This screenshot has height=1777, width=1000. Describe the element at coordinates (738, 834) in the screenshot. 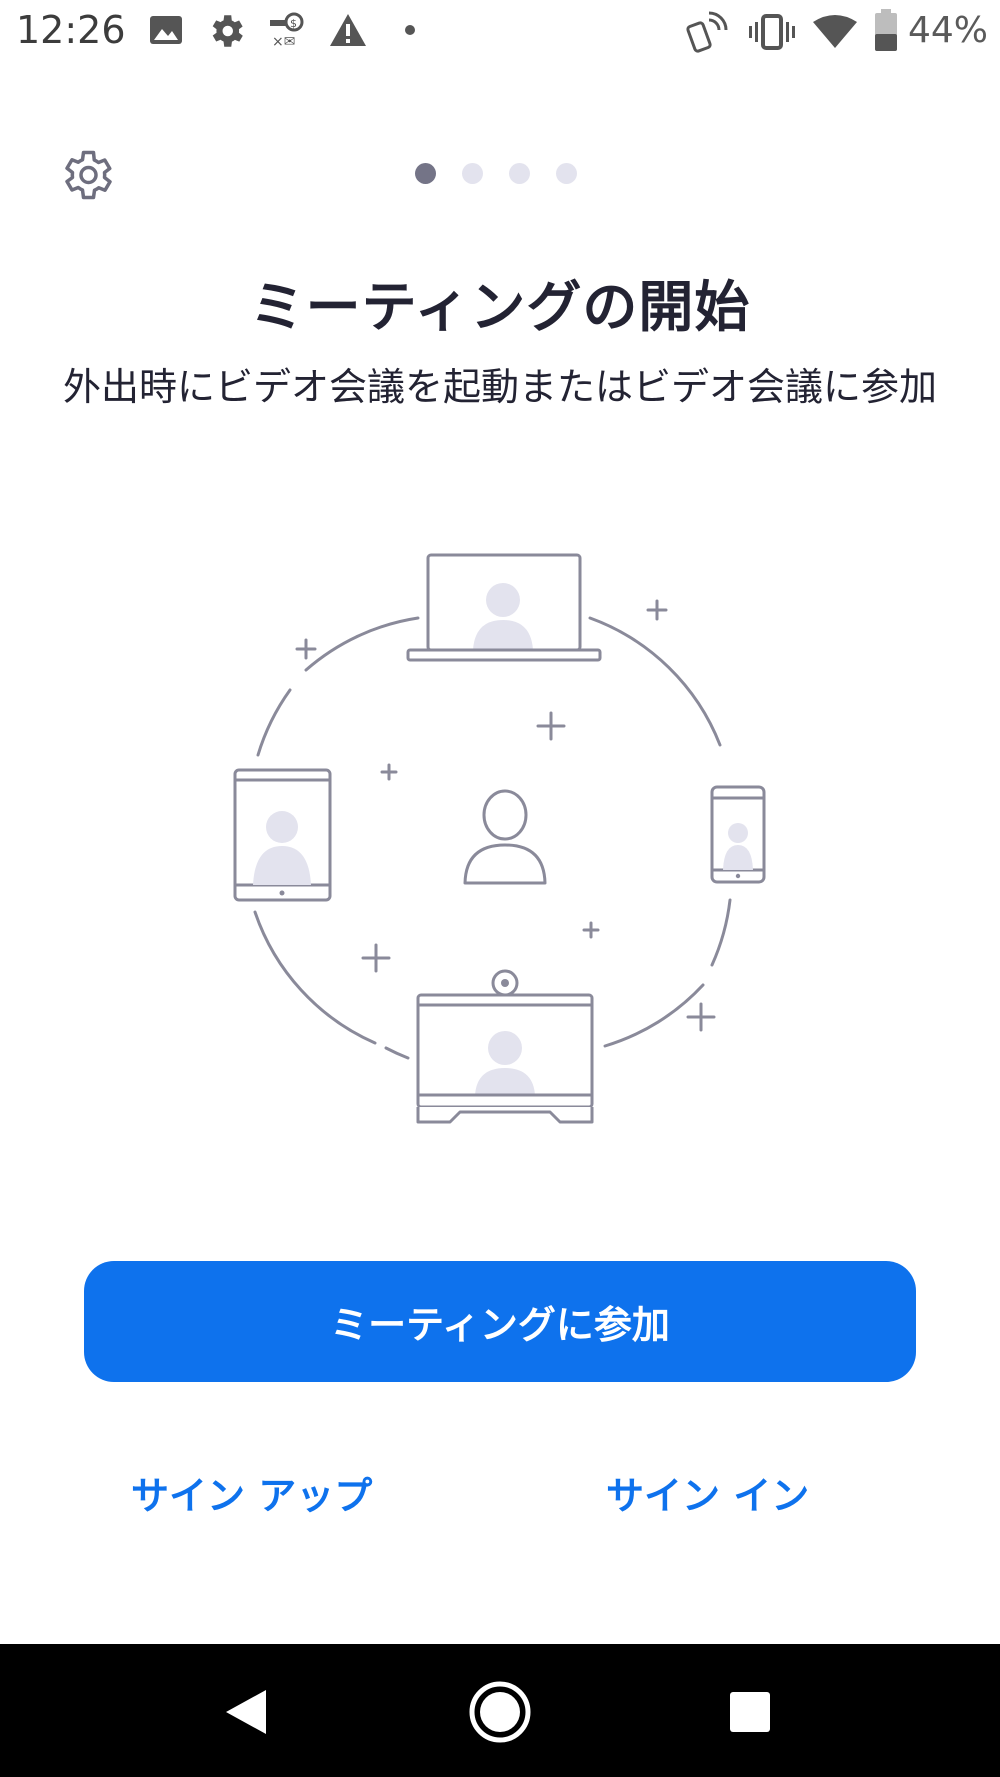

I see `phone-icon` at that location.